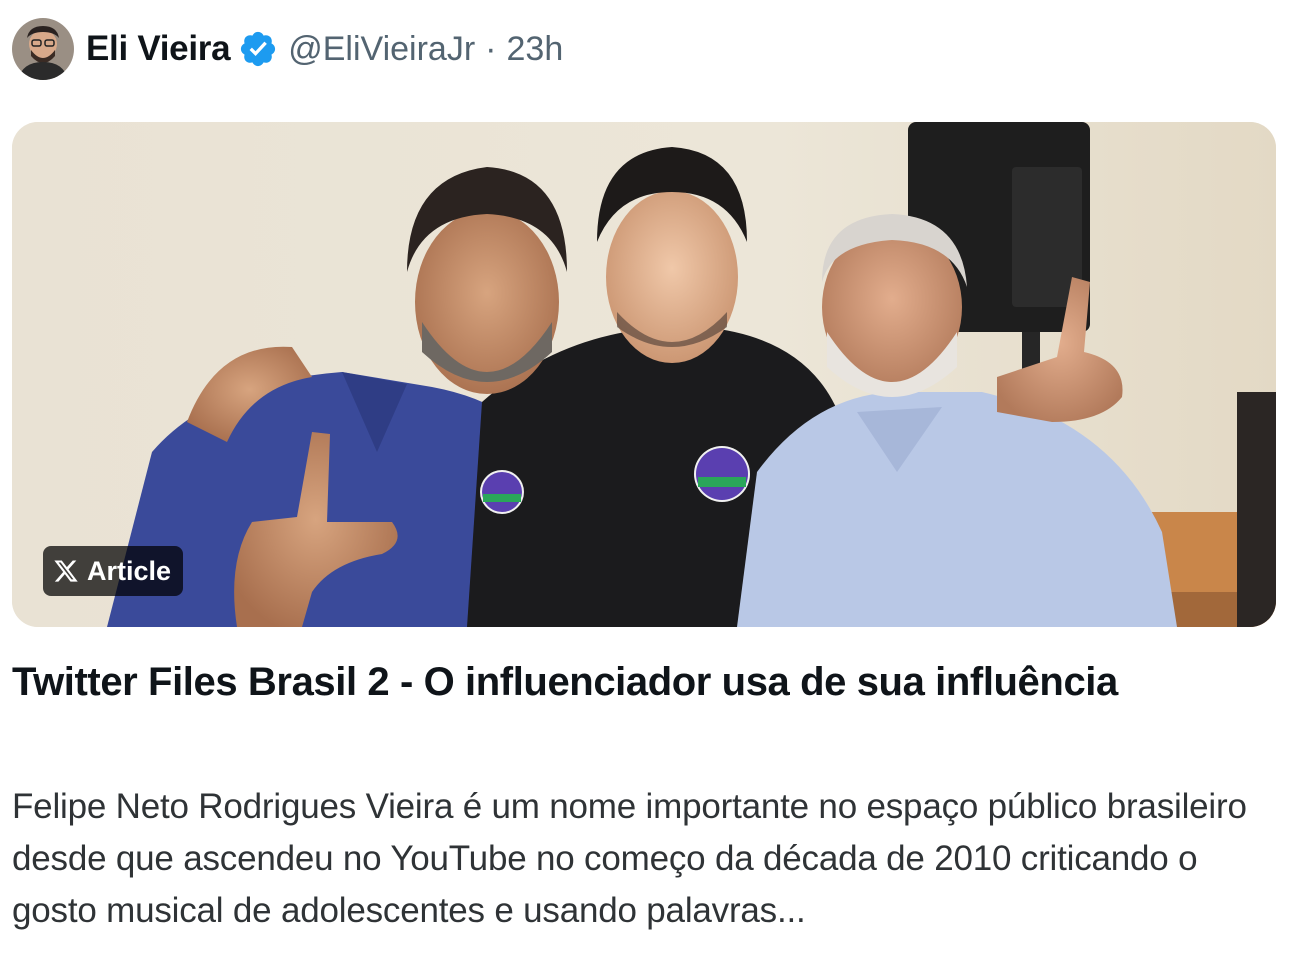 The height and width of the screenshot is (963, 1292). Describe the element at coordinates (66, 571) in the screenshot. I see `x-logo-icon` at that location.